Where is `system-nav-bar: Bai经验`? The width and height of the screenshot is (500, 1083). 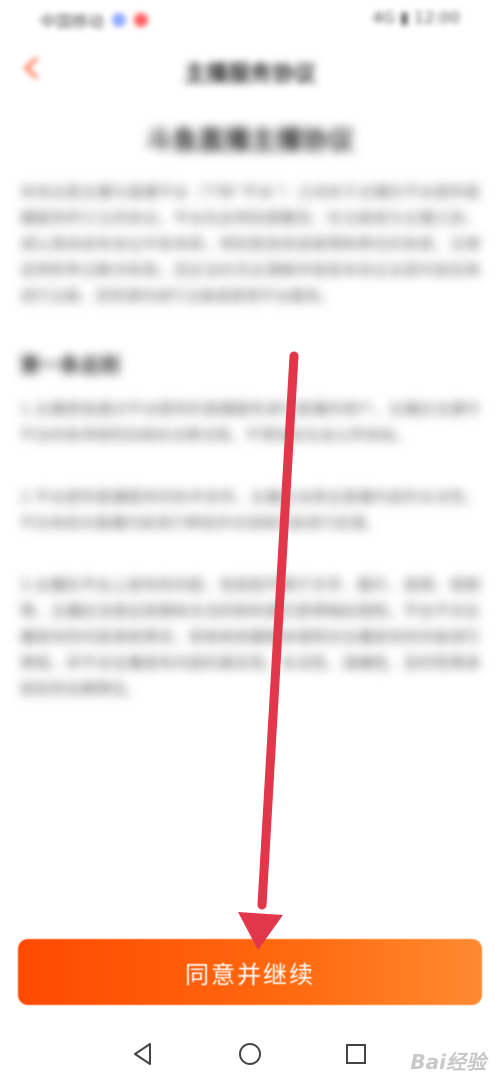 system-nav-bar: Bai经验 is located at coordinates (250, 1054).